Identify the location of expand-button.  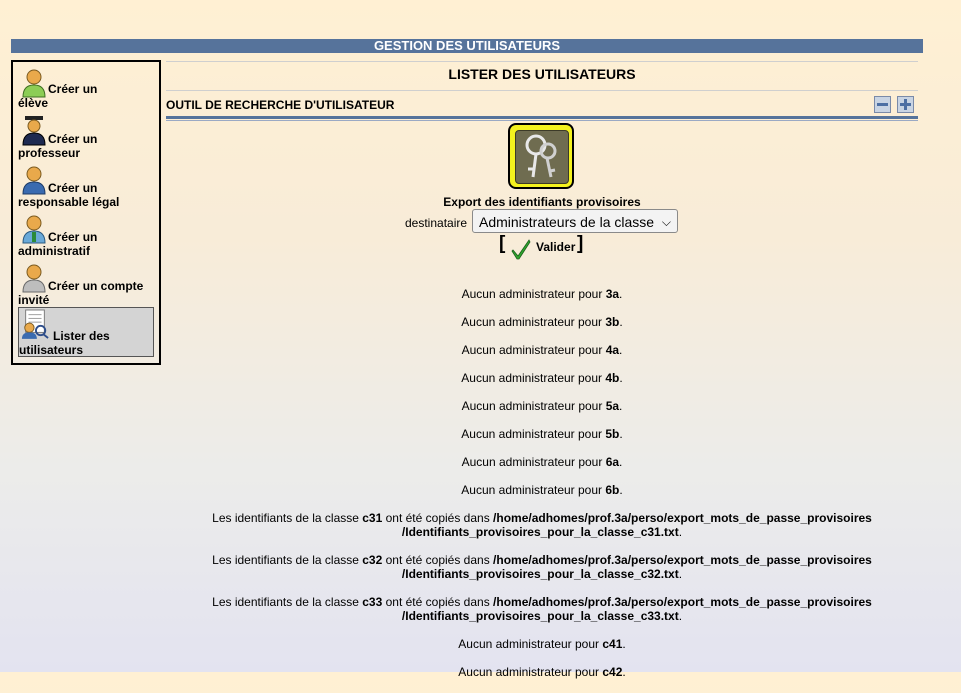
(905, 104).